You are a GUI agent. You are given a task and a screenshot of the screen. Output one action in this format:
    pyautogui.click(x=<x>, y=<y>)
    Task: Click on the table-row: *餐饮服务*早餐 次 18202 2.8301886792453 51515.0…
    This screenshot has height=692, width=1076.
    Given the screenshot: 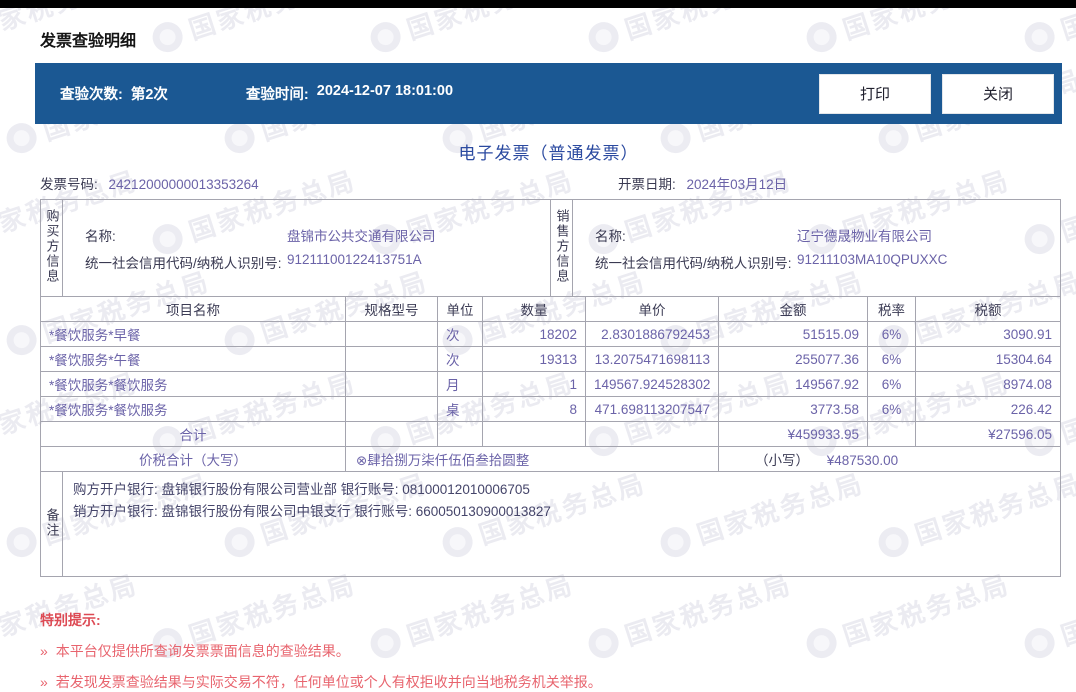 What is the action you would take?
    pyautogui.click(x=550, y=334)
    